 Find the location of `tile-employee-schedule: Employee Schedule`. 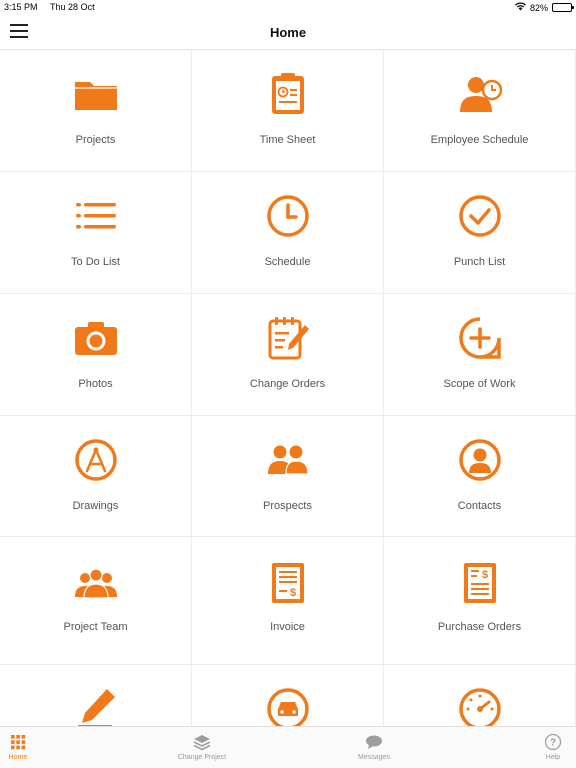

tile-employee-schedule: Employee Schedule is located at coordinates (480, 111).